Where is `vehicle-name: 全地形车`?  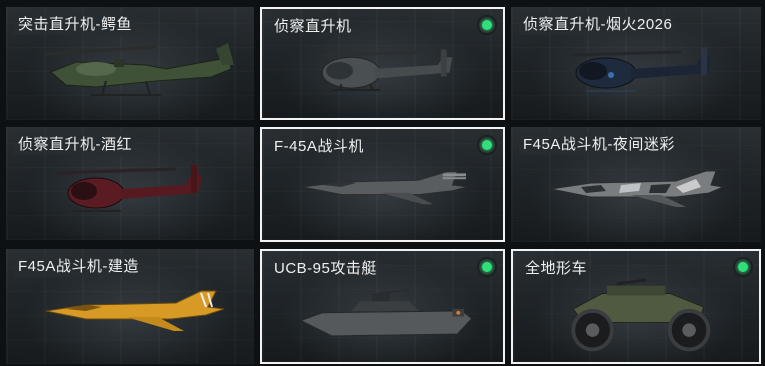 vehicle-name: 全地形车 is located at coordinates (556, 268).